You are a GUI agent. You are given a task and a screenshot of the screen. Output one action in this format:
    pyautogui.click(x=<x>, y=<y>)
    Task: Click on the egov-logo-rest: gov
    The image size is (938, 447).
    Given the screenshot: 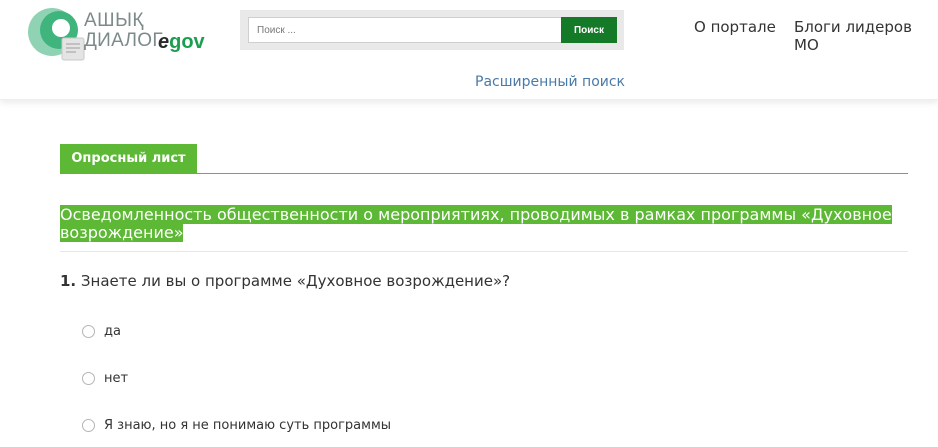 What is the action you would take?
    pyautogui.click(x=187, y=42)
    